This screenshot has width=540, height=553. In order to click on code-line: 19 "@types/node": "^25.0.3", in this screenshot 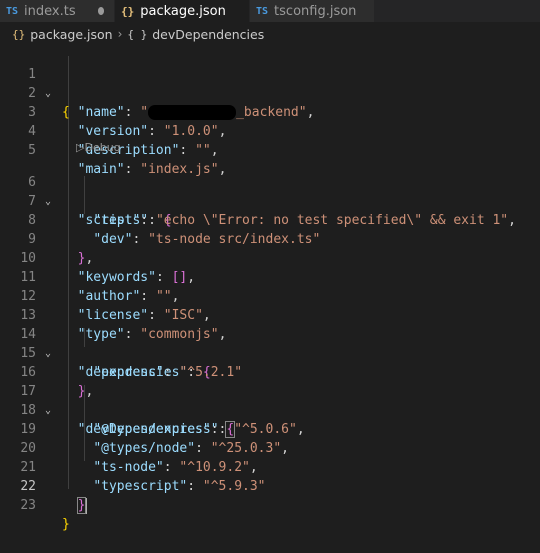, I will do `click(270, 428)`.